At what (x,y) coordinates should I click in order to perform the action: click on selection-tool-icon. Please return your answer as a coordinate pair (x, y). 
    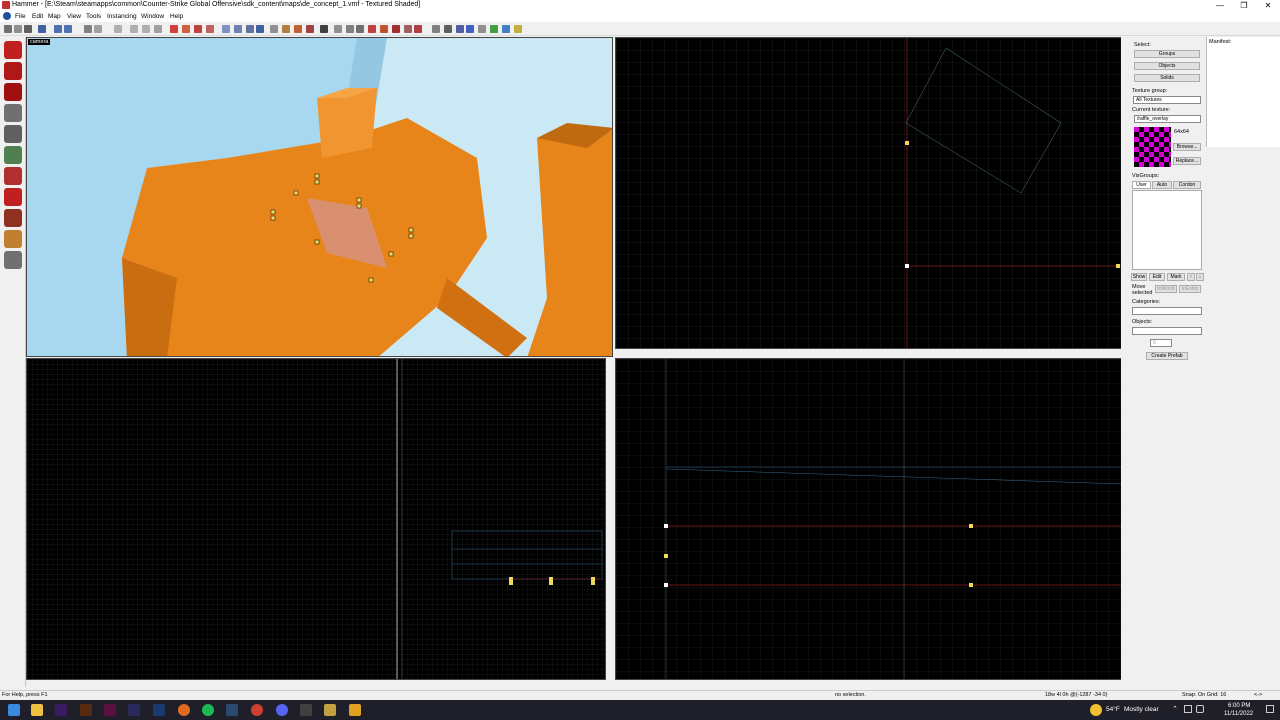
    Looking at the image, I should click on (13, 50).